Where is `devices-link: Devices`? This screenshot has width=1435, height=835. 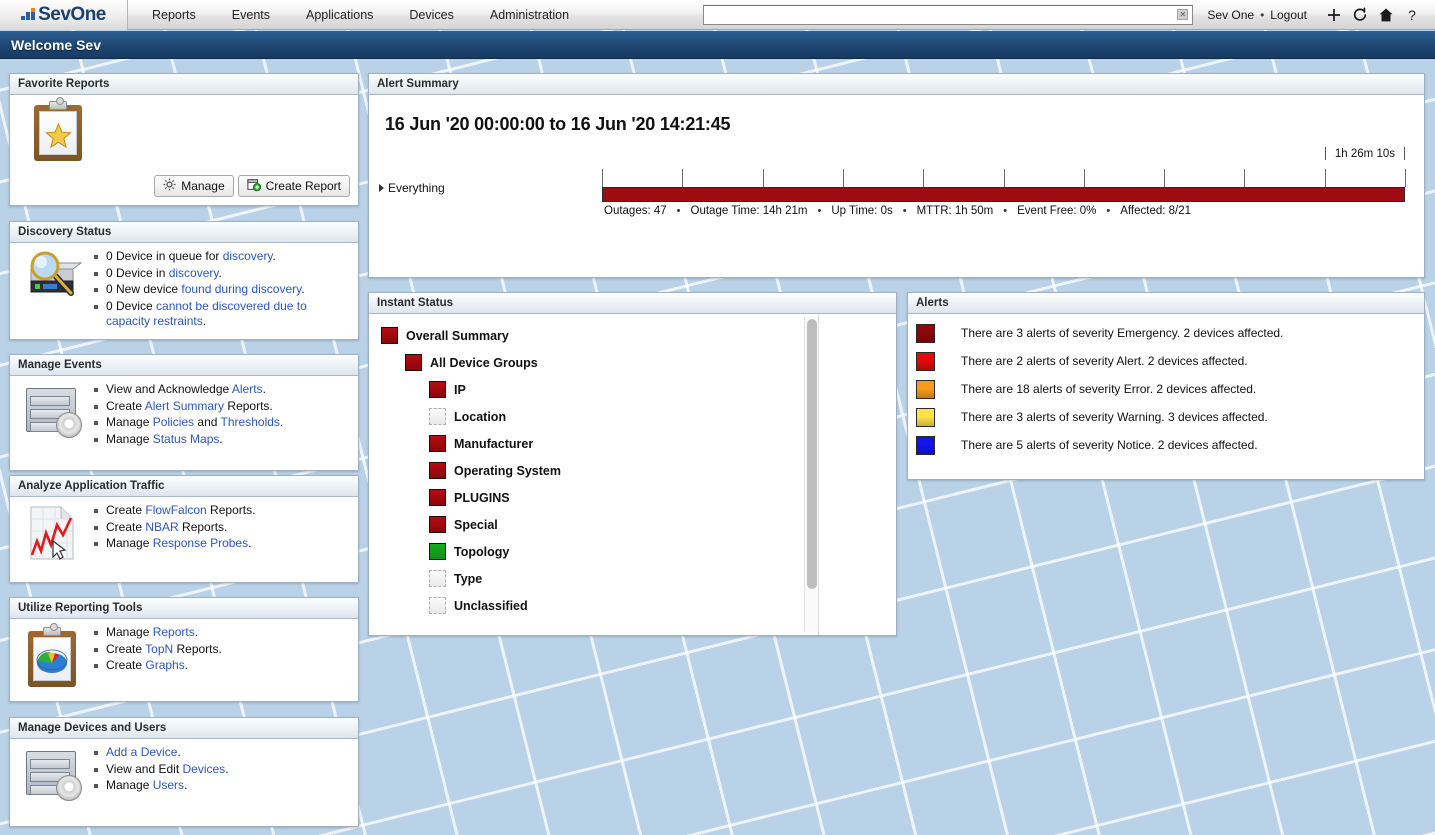 devices-link: Devices is located at coordinates (204, 769).